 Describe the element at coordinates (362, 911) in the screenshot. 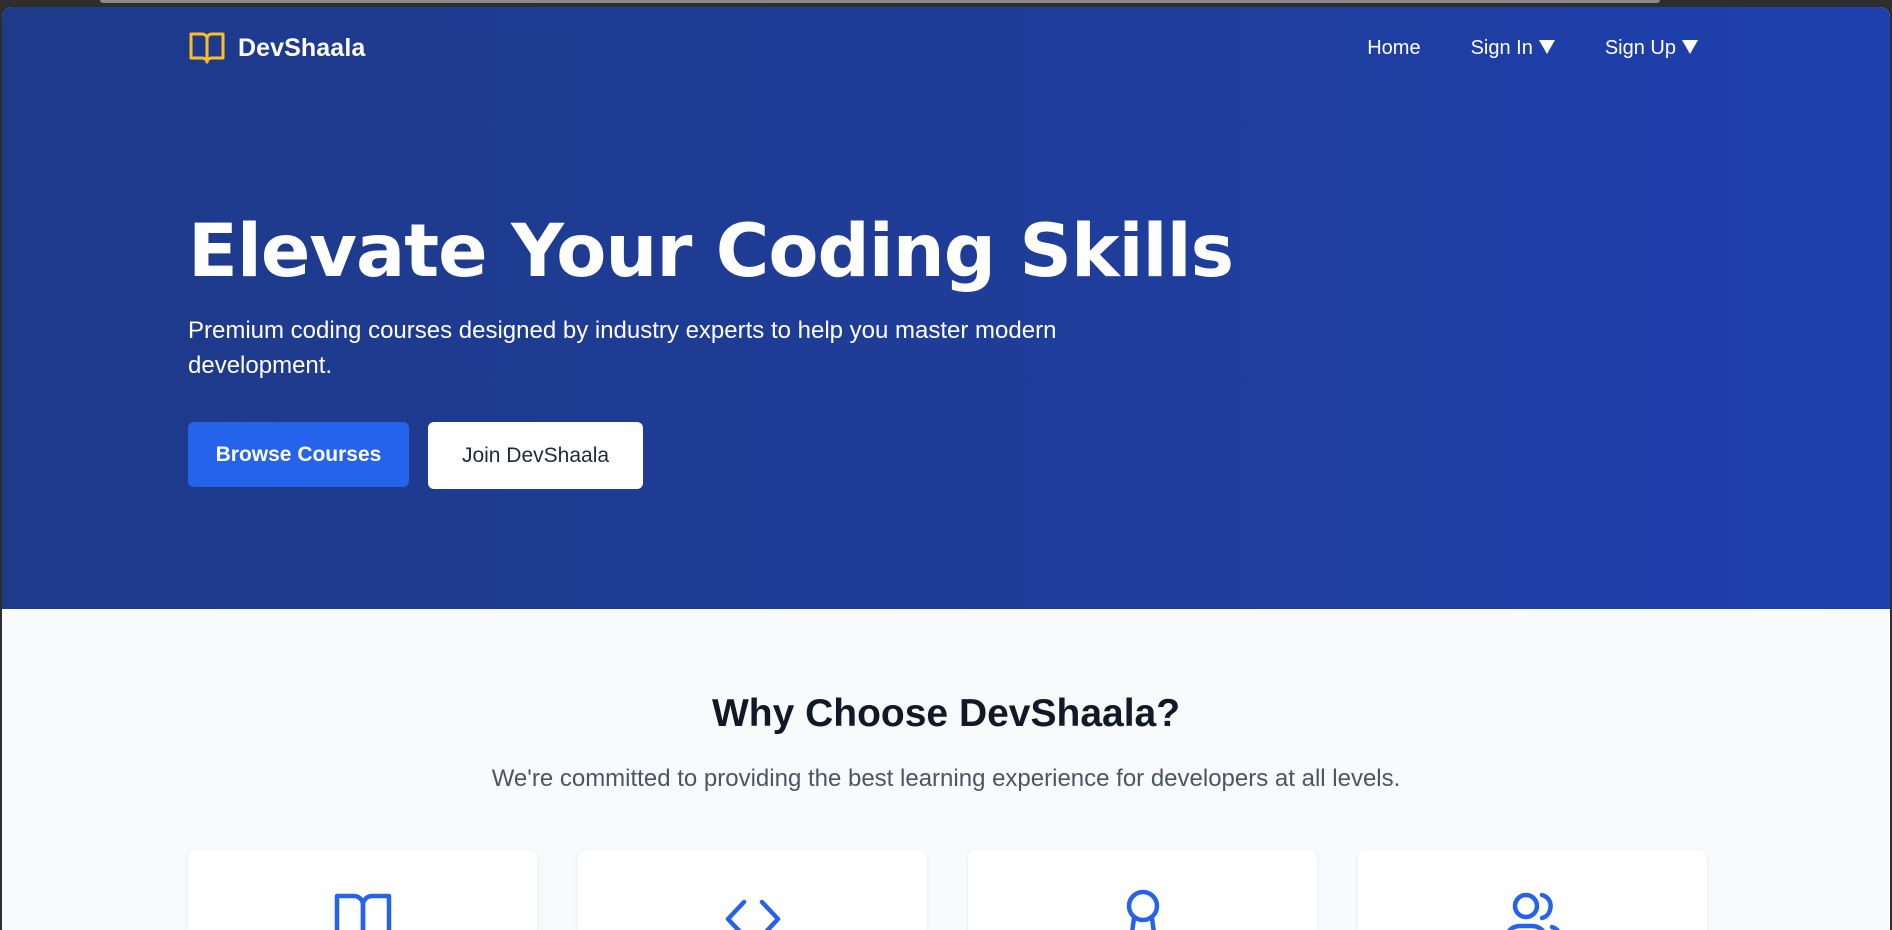

I see `book-icon` at that location.